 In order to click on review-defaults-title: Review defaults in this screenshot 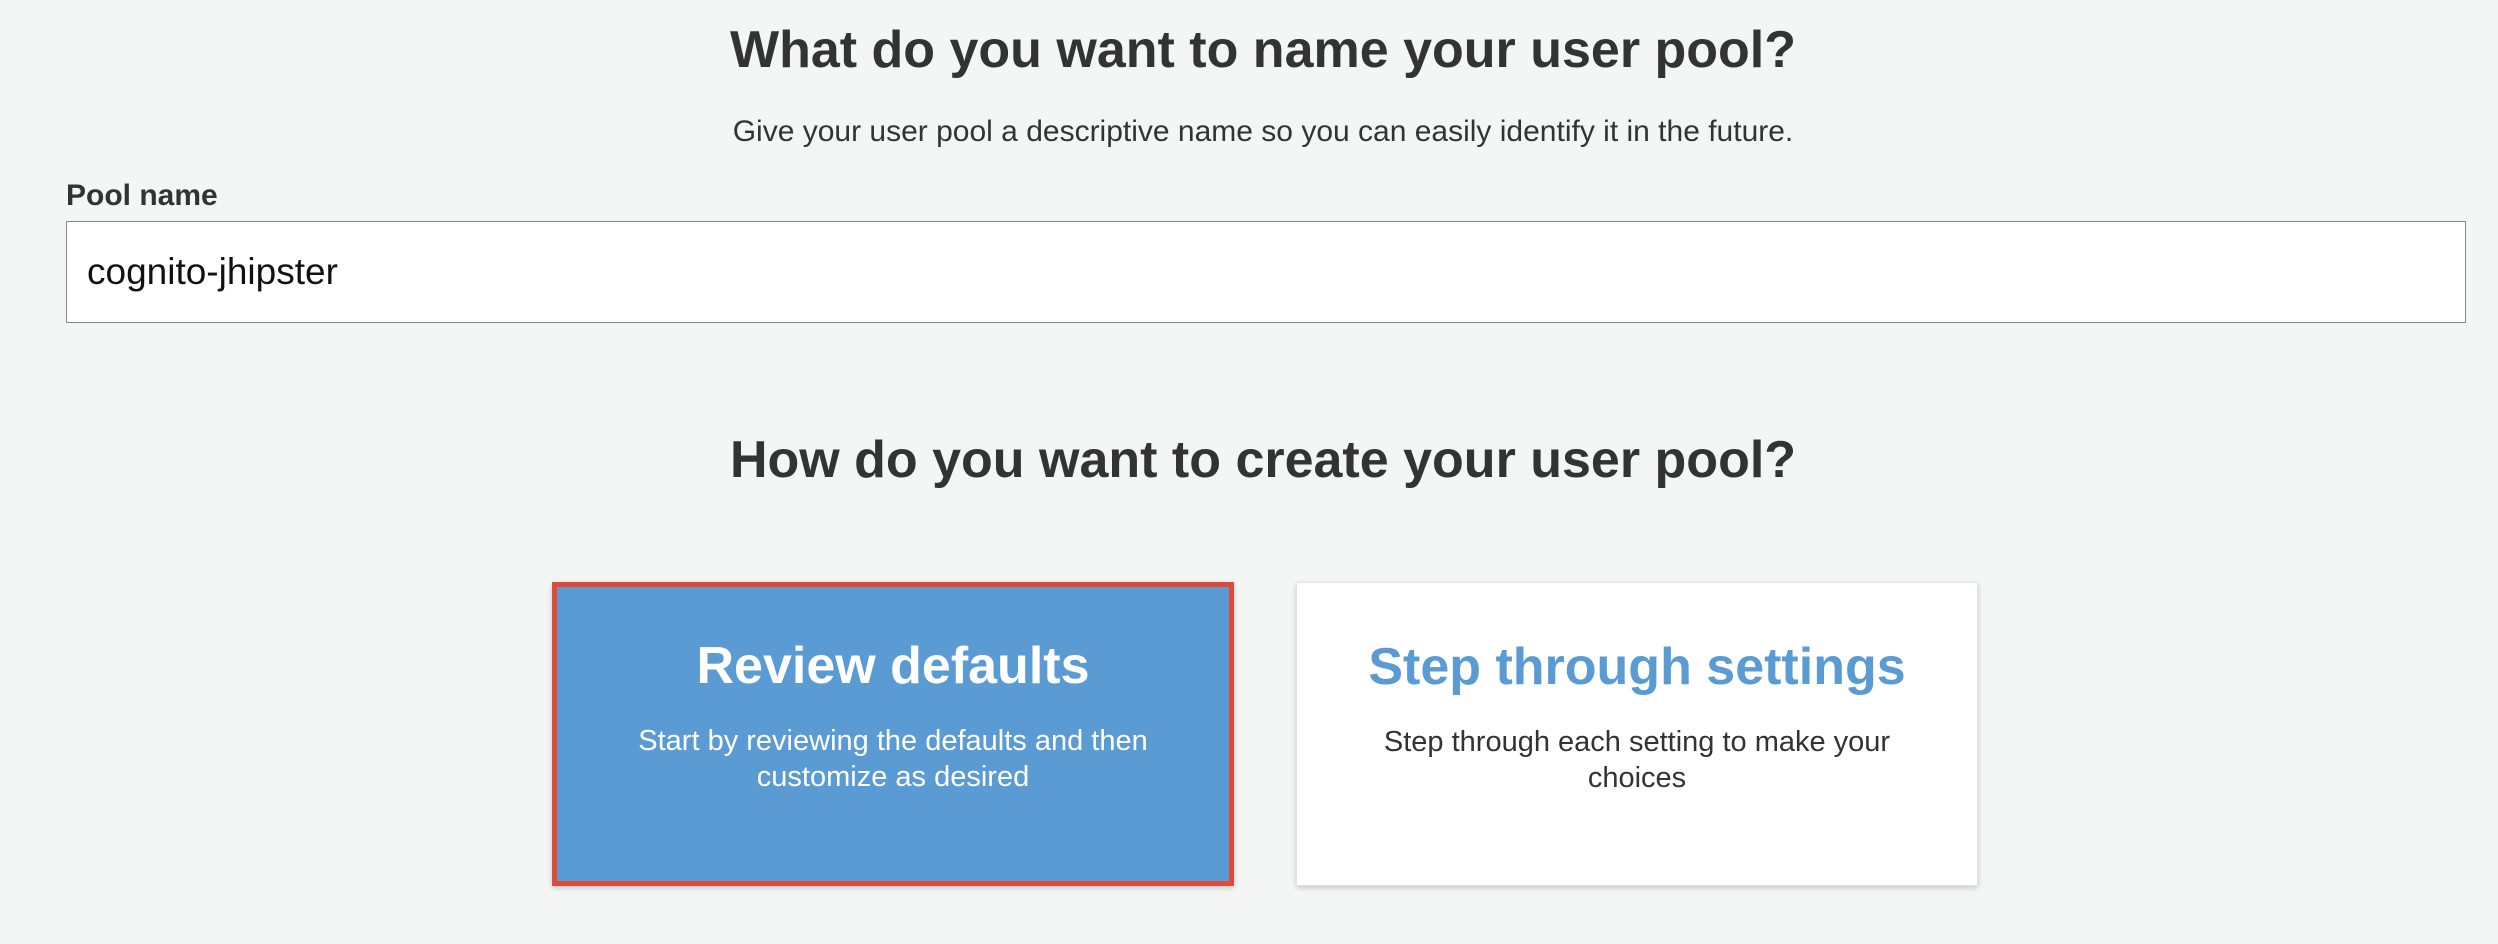, I will do `click(893, 666)`.